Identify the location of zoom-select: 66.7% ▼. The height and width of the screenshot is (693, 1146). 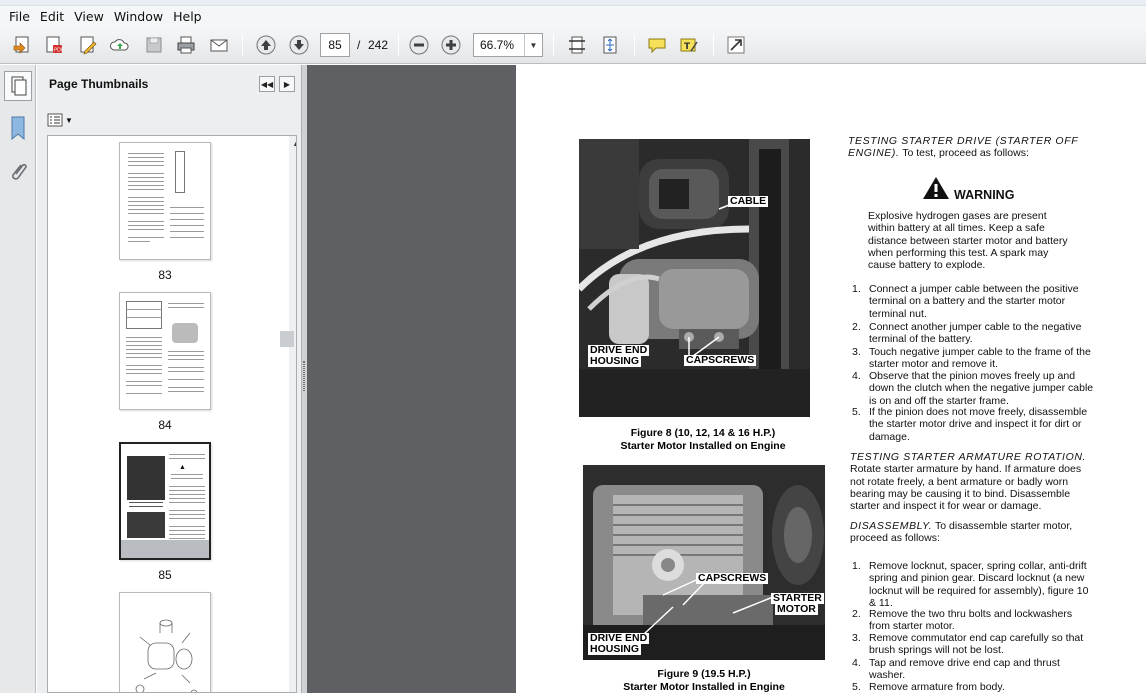
(508, 45).